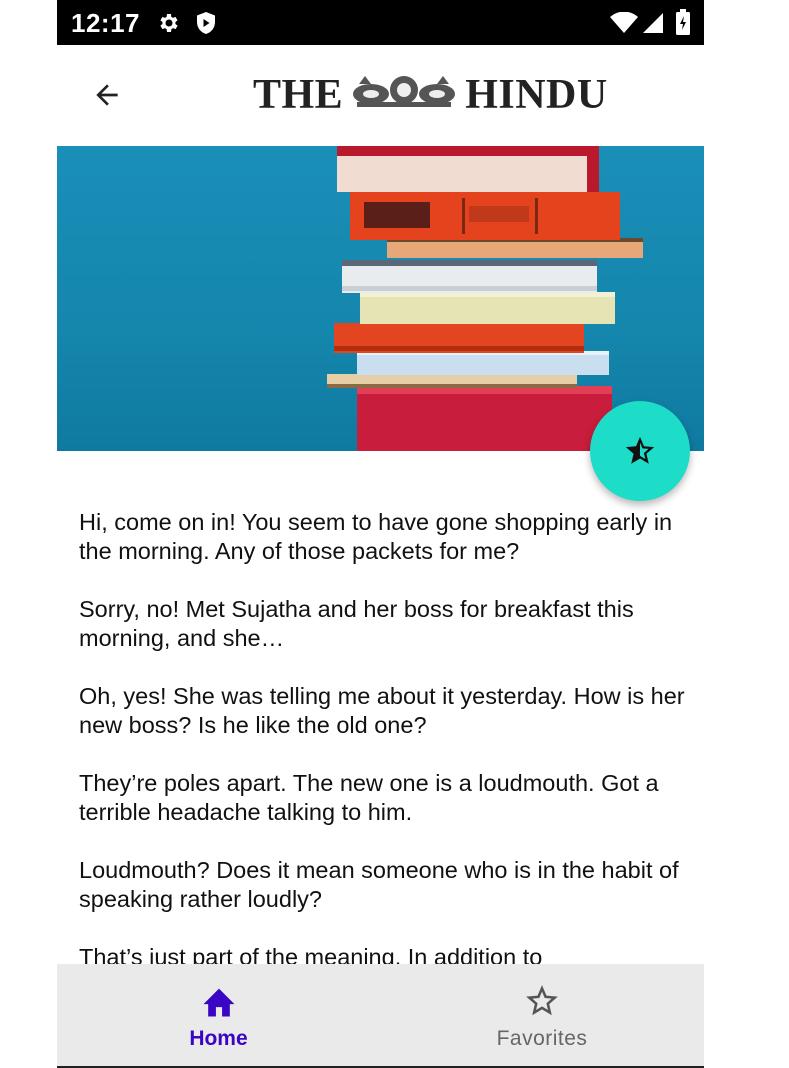 This screenshot has width=789, height=1068. I want to click on favorite-fab-button, so click(640, 451).